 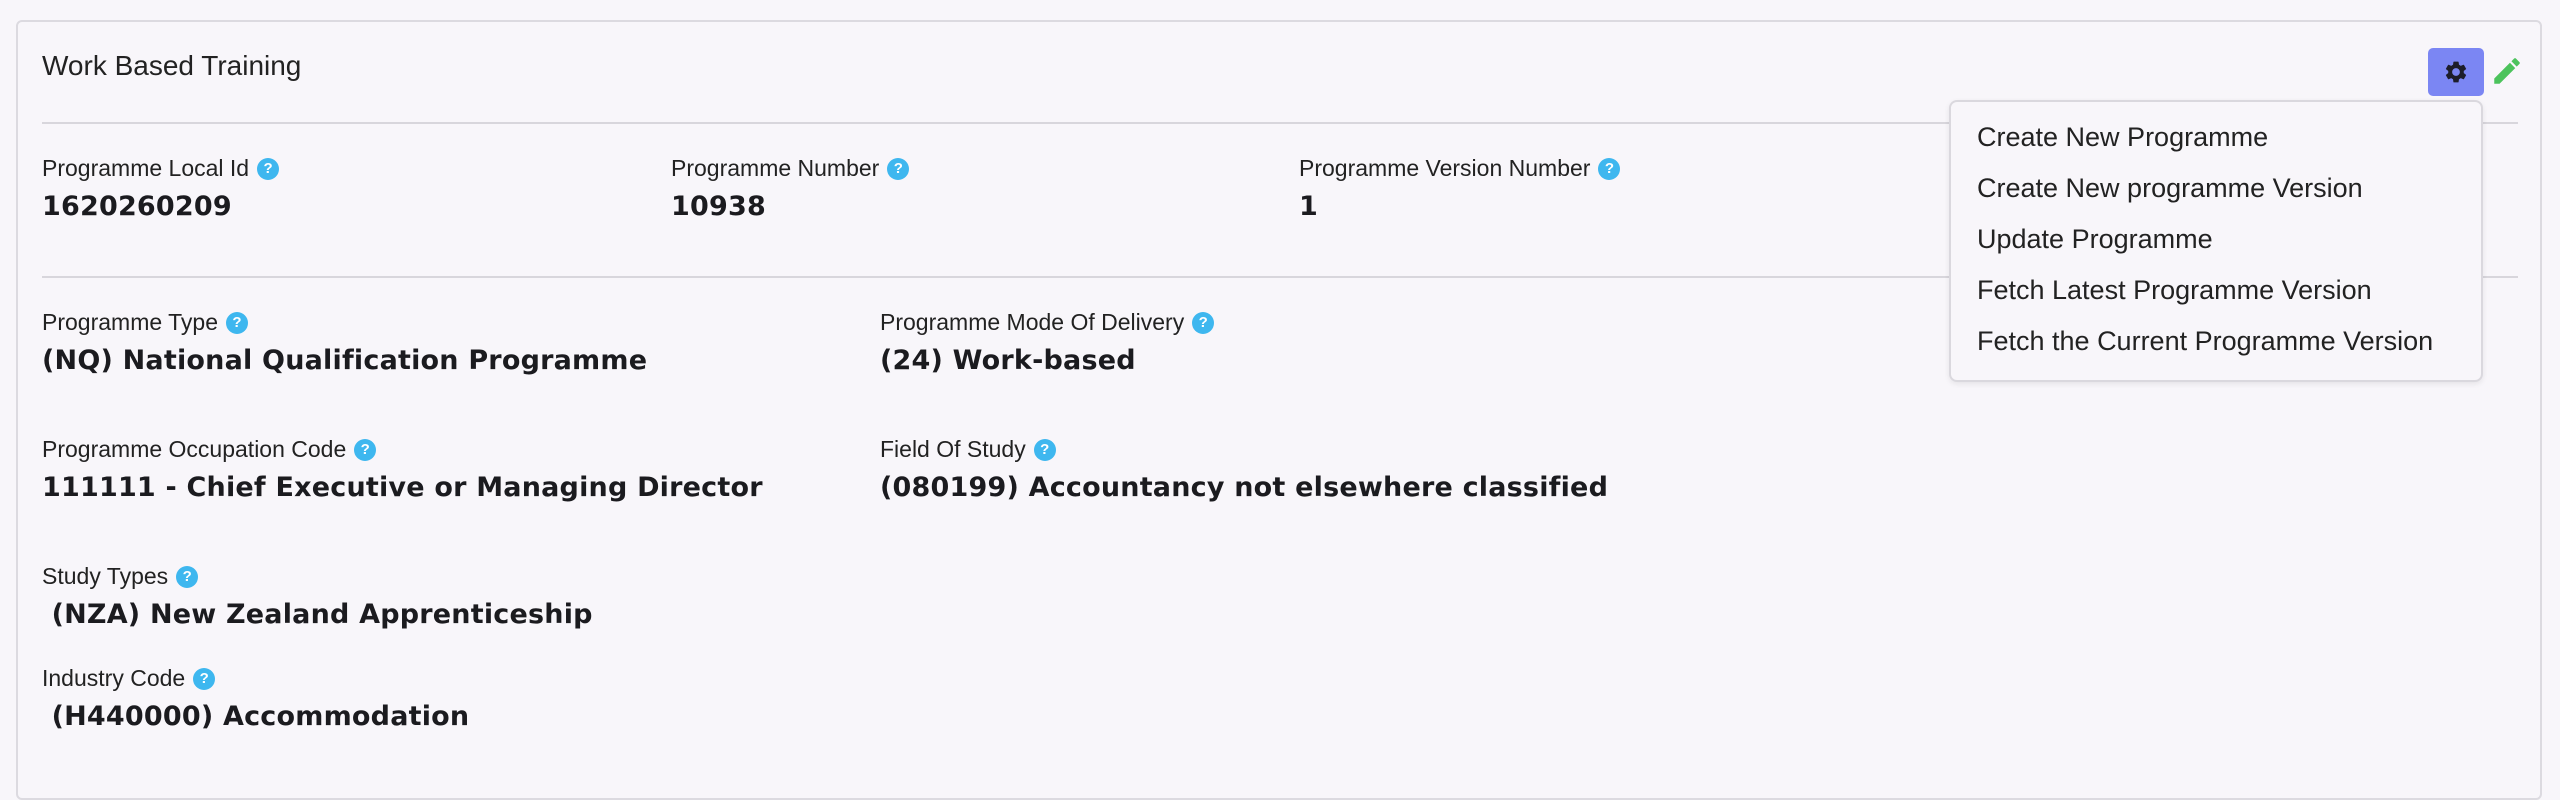 I want to click on label-text: Field Of Study, so click(x=953, y=449).